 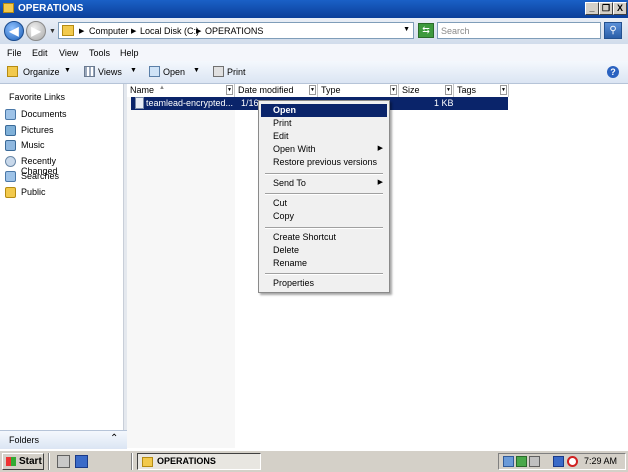 I want to click on refresh-button: ⇆, so click(x=426, y=30).